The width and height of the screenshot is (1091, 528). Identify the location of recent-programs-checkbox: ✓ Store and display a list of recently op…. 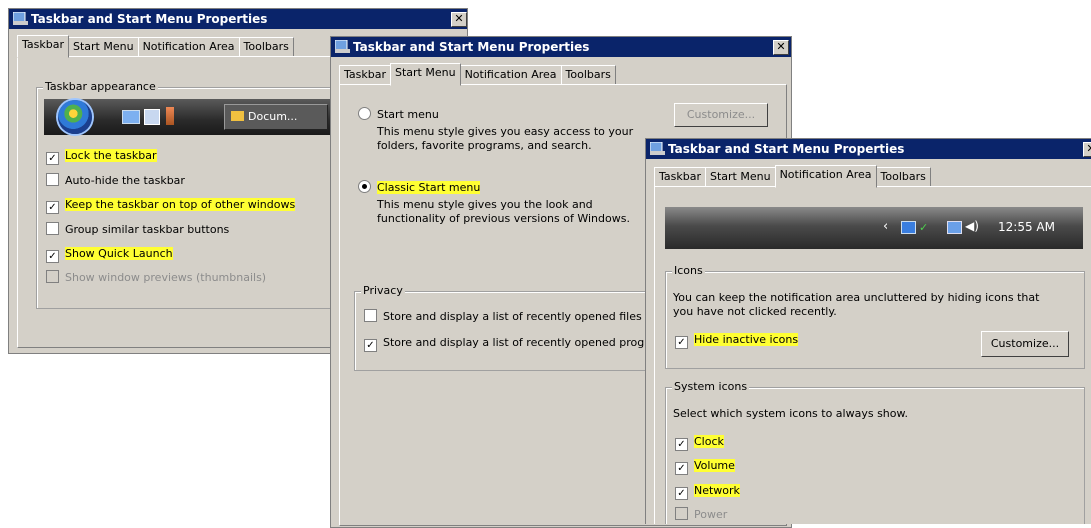
(518, 343).